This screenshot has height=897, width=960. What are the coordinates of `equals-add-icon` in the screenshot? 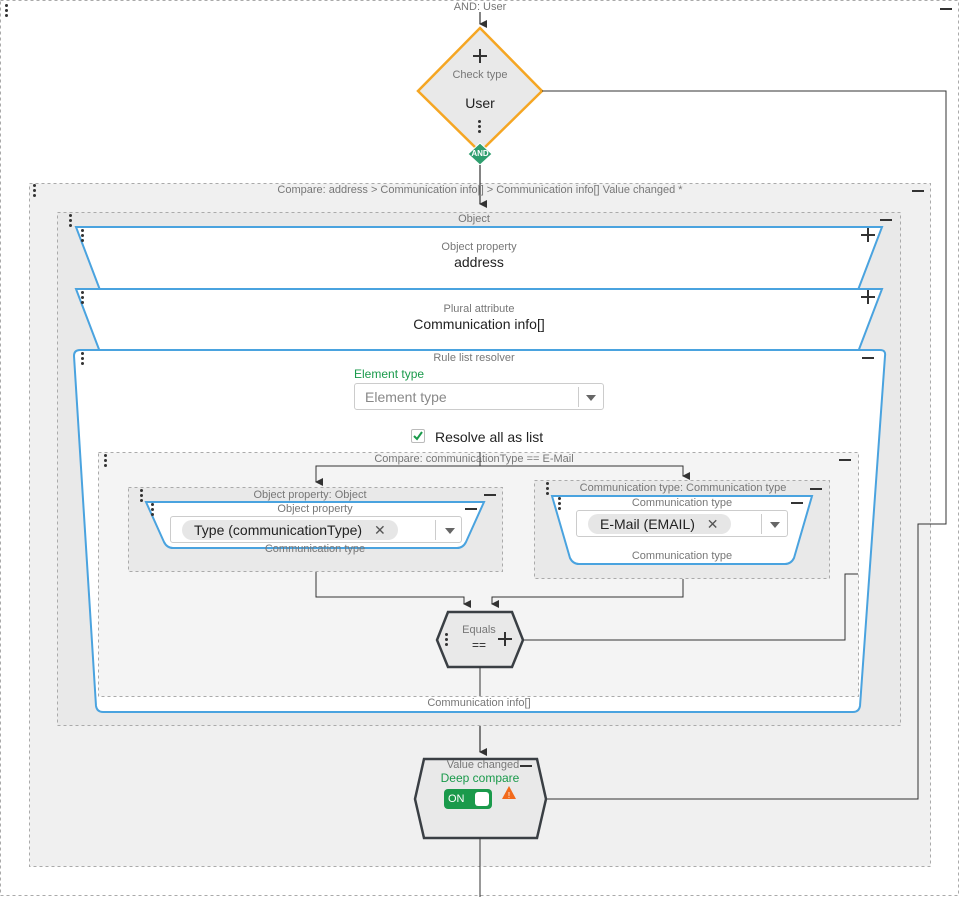 It's located at (505, 639).